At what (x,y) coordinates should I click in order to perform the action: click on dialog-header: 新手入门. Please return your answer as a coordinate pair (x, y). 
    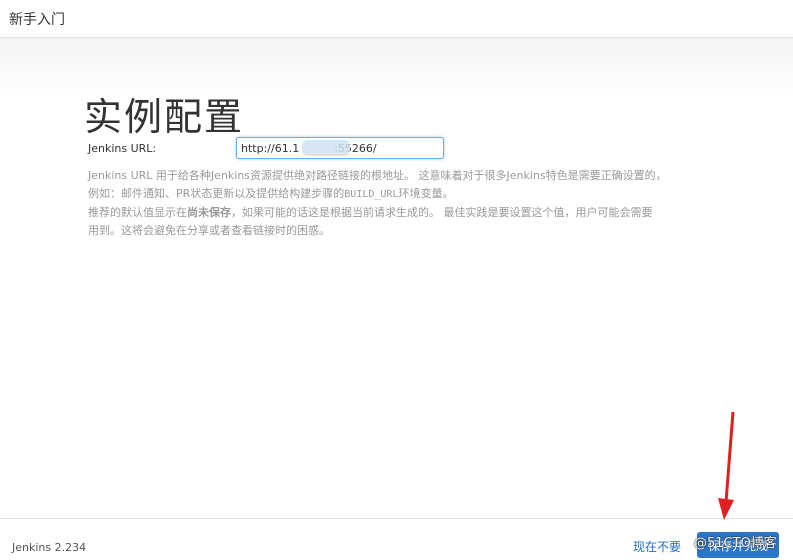
    Looking at the image, I should click on (396, 19).